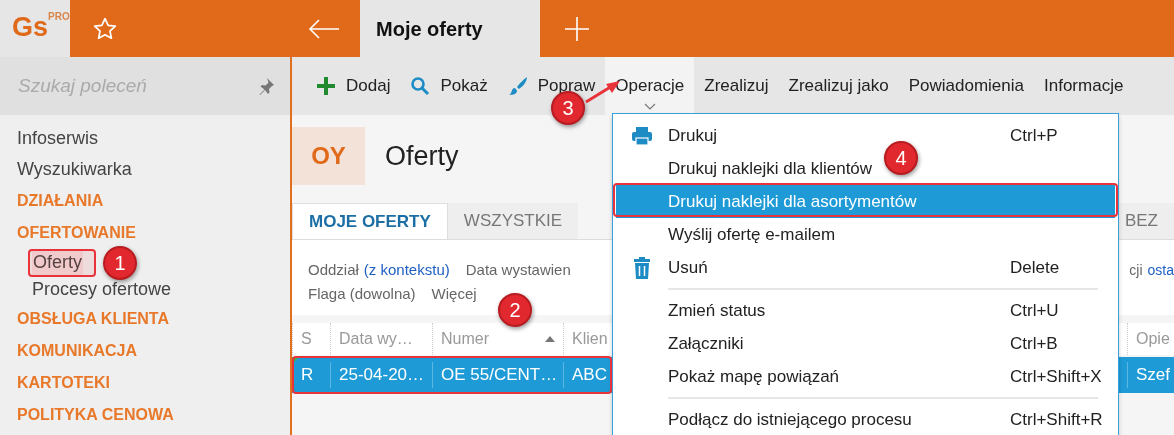 The width and height of the screenshot is (1174, 435). I want to click on star-icon, so click(105, 28).